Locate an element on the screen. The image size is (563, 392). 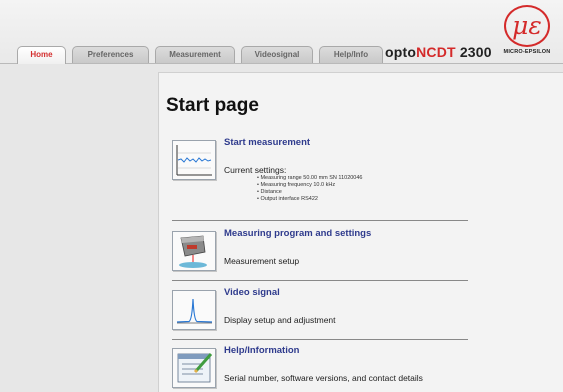
tab-home: Home is located at coordinates (41, 55).